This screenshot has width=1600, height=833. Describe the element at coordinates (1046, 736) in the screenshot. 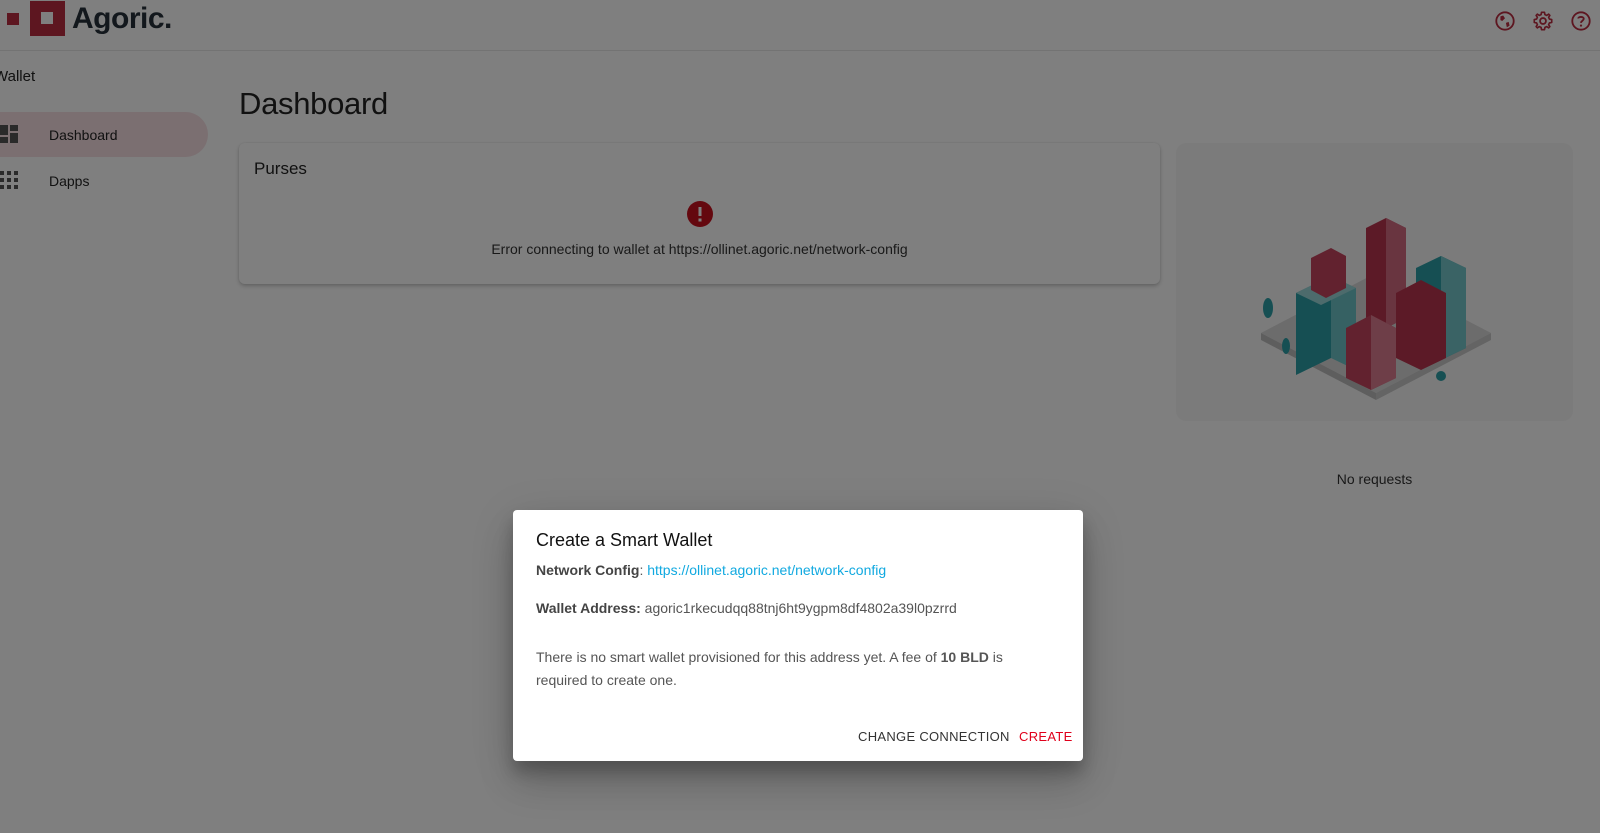

I see `create-button: CREATE` at that location.